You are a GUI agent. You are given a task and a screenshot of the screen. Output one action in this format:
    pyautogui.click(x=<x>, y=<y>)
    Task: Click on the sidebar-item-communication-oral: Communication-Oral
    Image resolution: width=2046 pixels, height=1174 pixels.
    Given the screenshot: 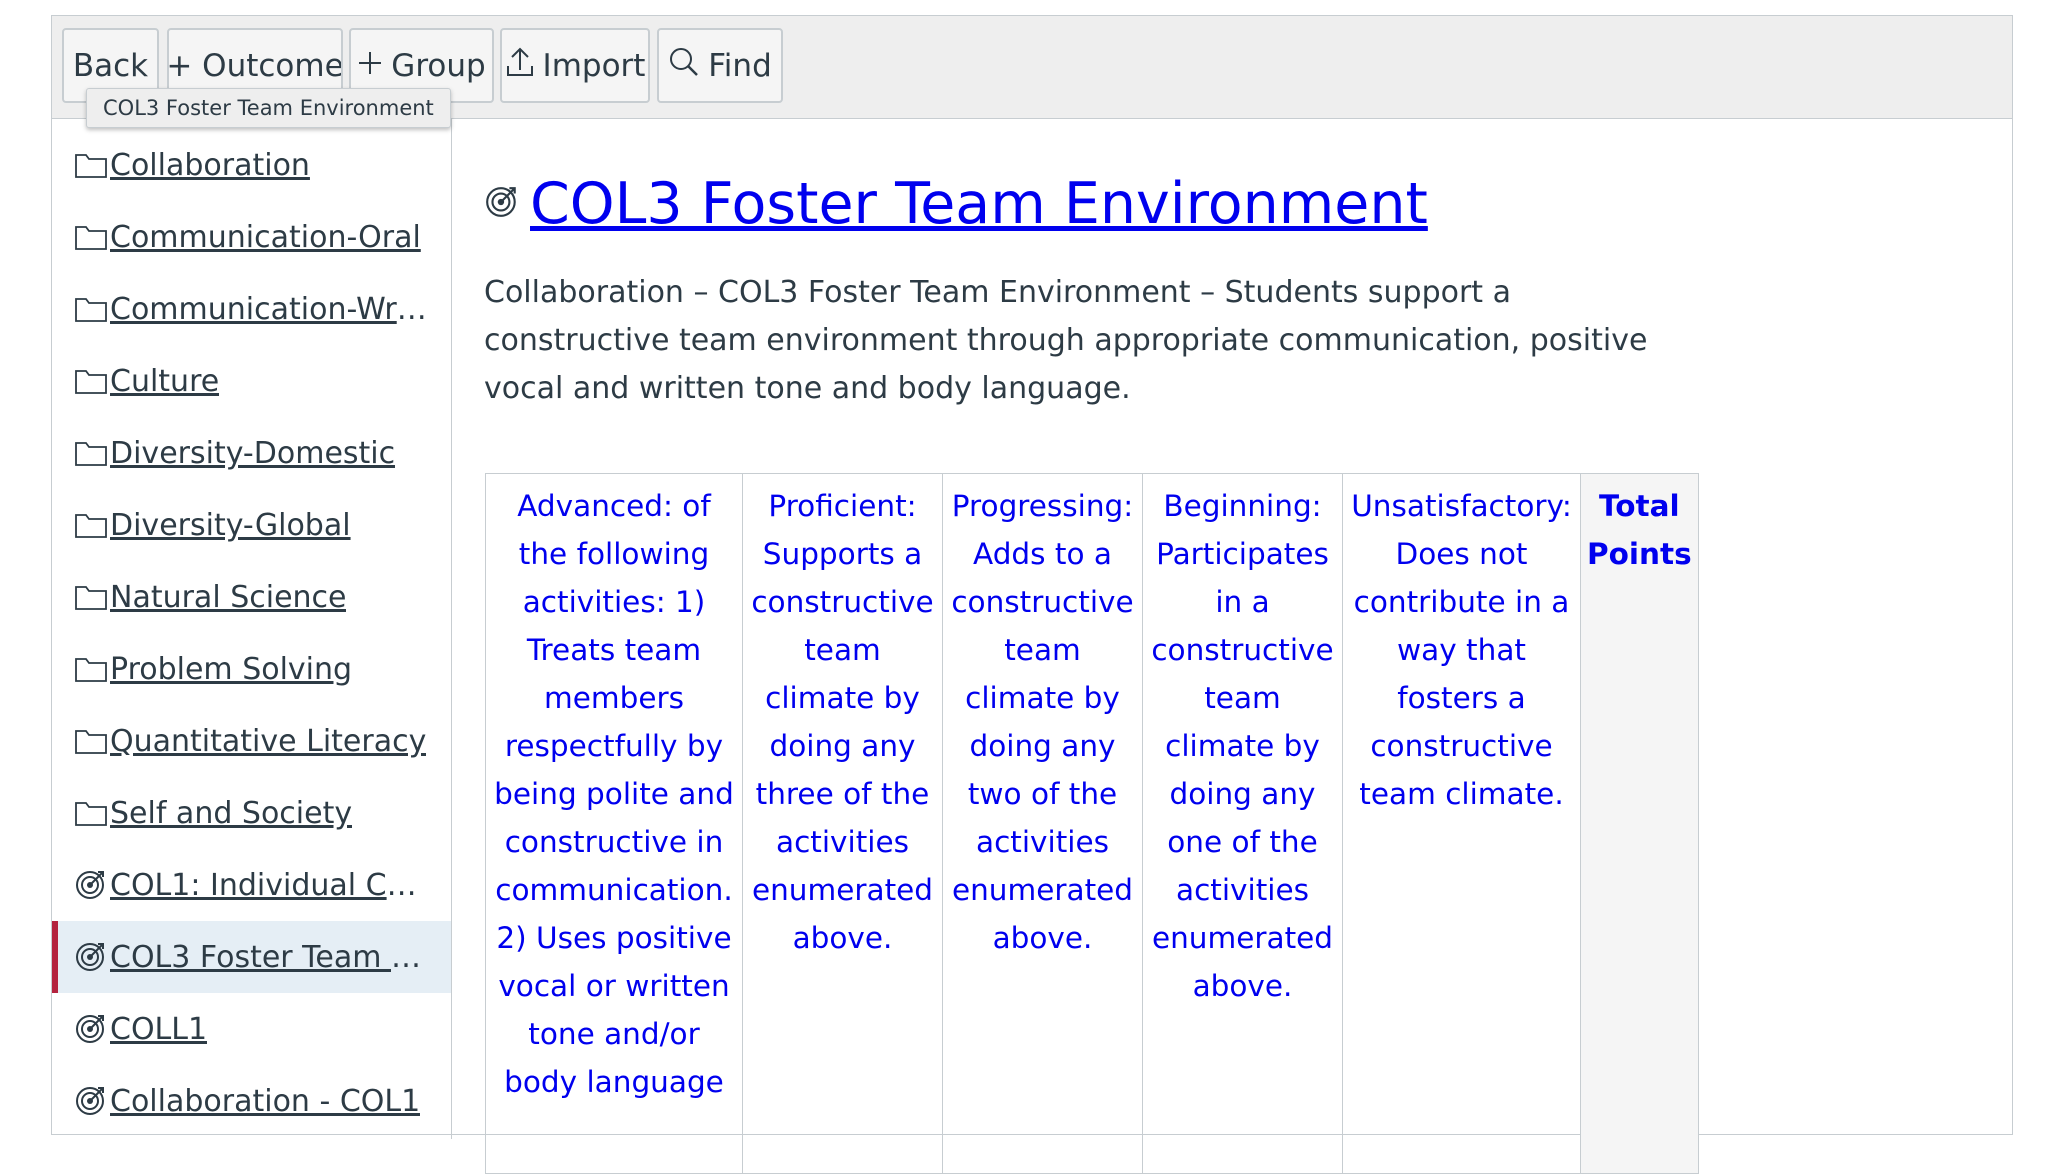 What is the action you would take?
    pyautogui.click(x=251, y=237)
    